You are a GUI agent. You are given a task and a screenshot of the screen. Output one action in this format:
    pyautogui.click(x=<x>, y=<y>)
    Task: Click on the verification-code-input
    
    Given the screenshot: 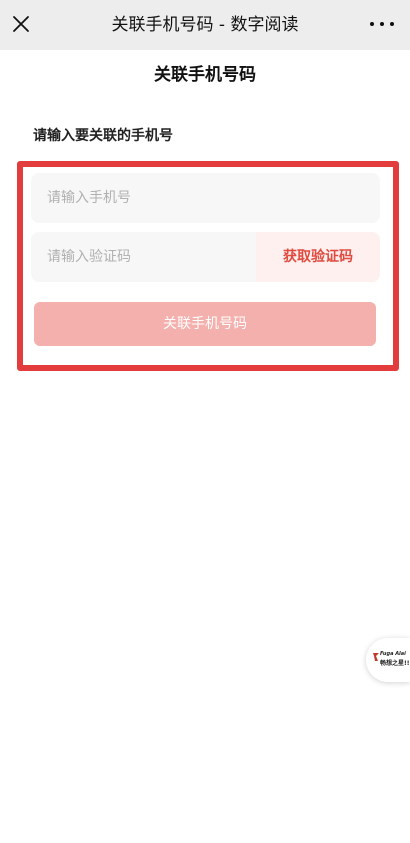 What is the action you would take?
    pyautogui.click(x=139, y=257)
    